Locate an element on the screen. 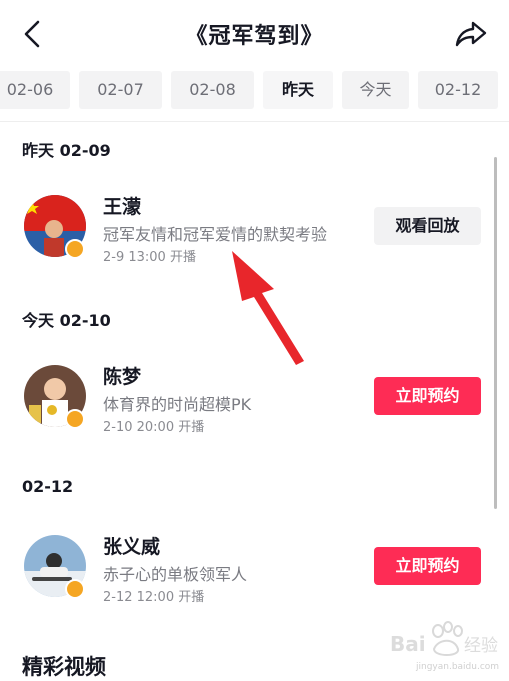 This screenshot has width=509, height=681. annotation-arrow-icon is located at coordinates (268, 308).